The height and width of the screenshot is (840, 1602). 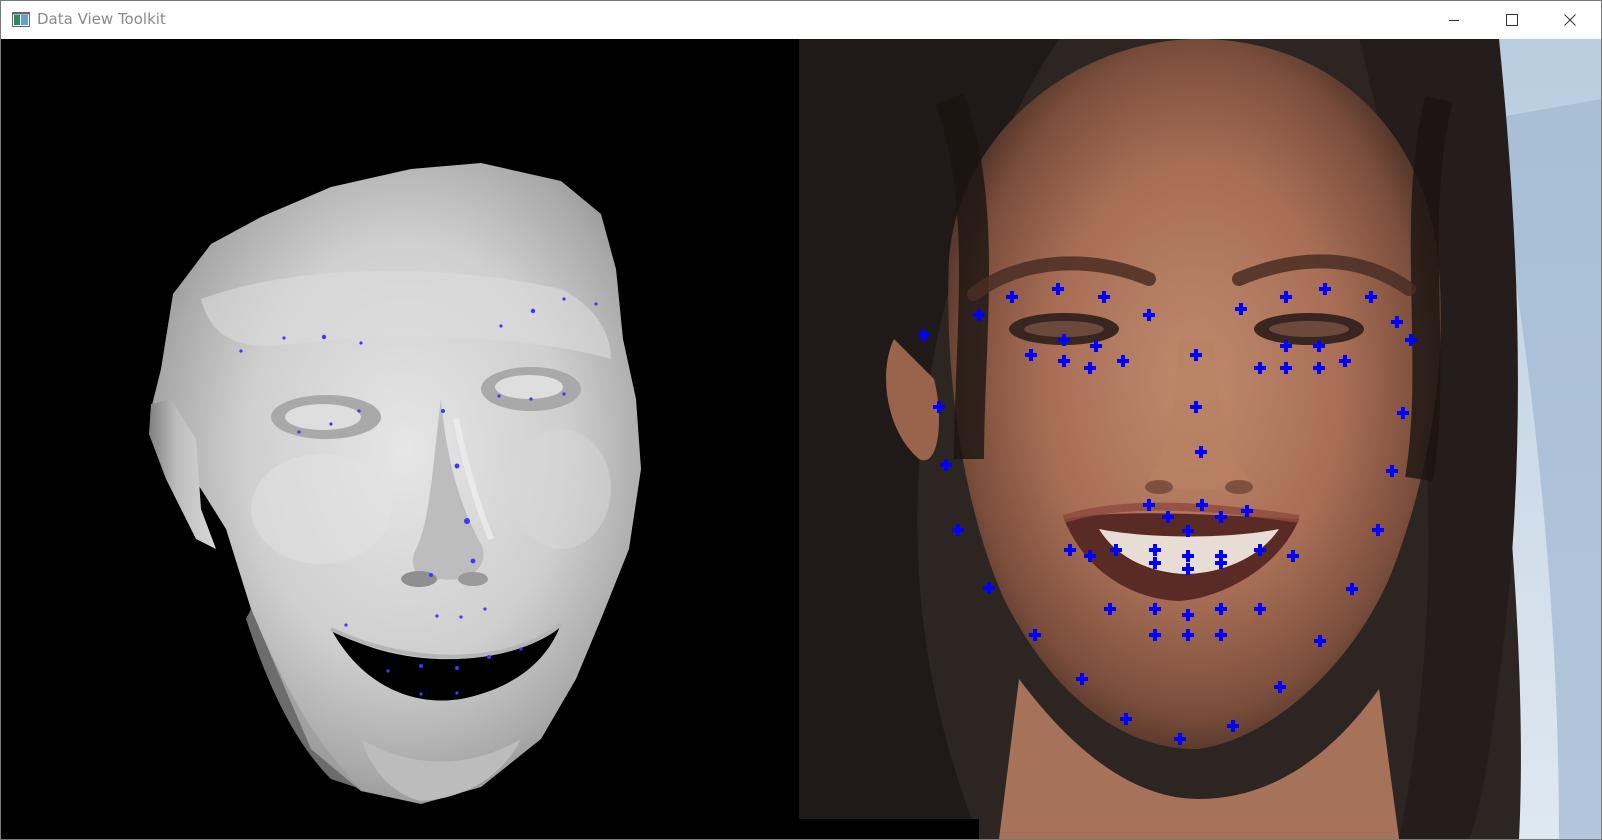 I want to click on close-icon, so click(x=1570, y=20).